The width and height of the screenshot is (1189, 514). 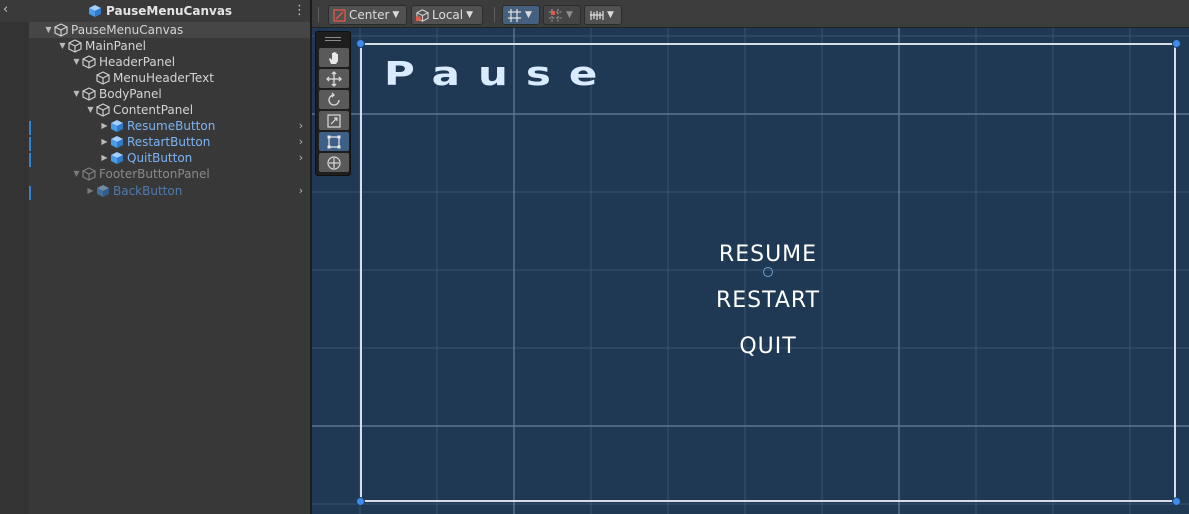 What do you see at coordinates (360, 43) in the screenshot?
I see `rect-handle-top-left` at bounding box center [360, 43].